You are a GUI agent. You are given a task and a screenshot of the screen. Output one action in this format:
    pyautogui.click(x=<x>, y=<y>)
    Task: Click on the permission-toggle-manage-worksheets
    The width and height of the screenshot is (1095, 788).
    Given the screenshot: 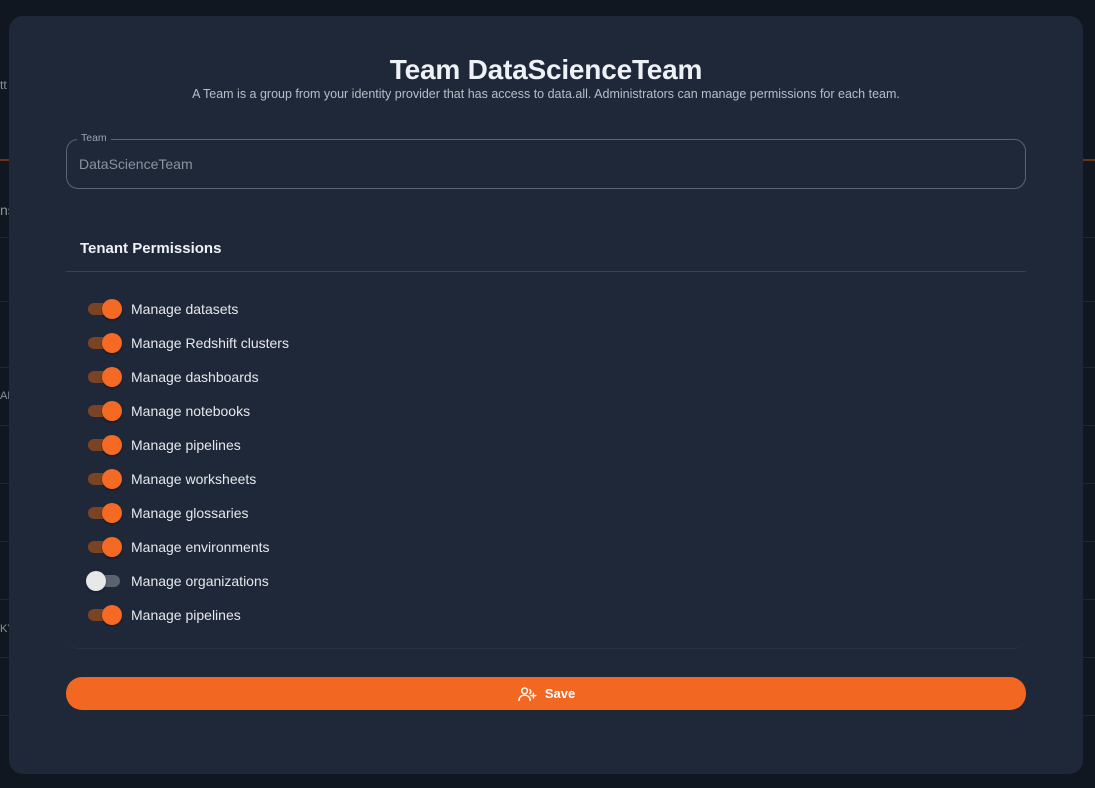 What is the action you would take?
    pyautogui.click(x=105, y=479)
    